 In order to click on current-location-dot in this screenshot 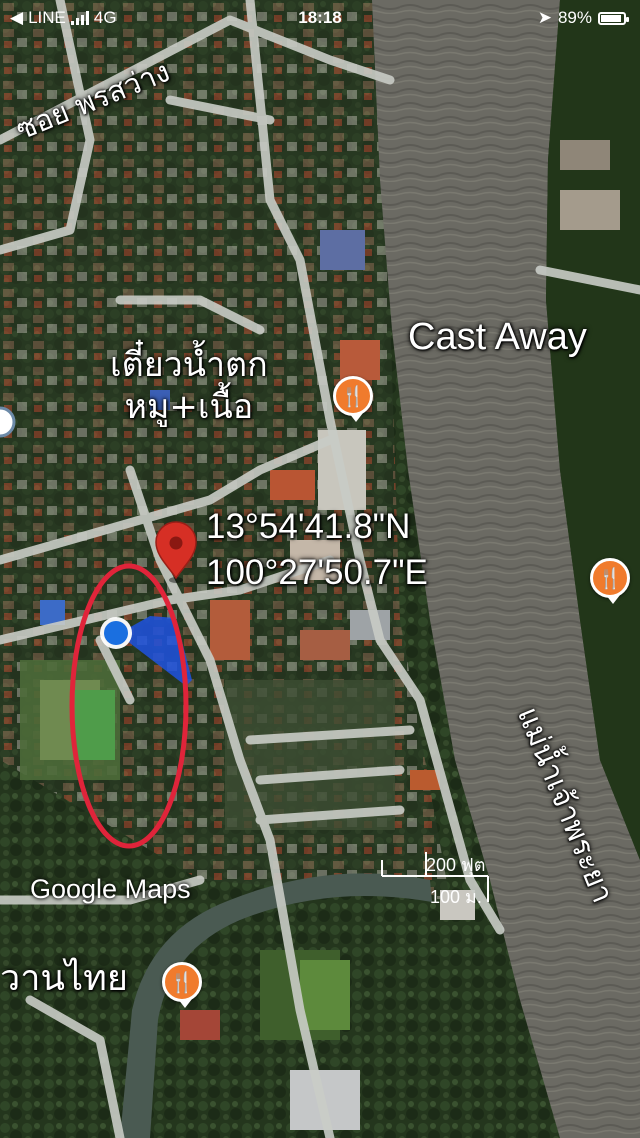, I will do `click(116, 633)`.